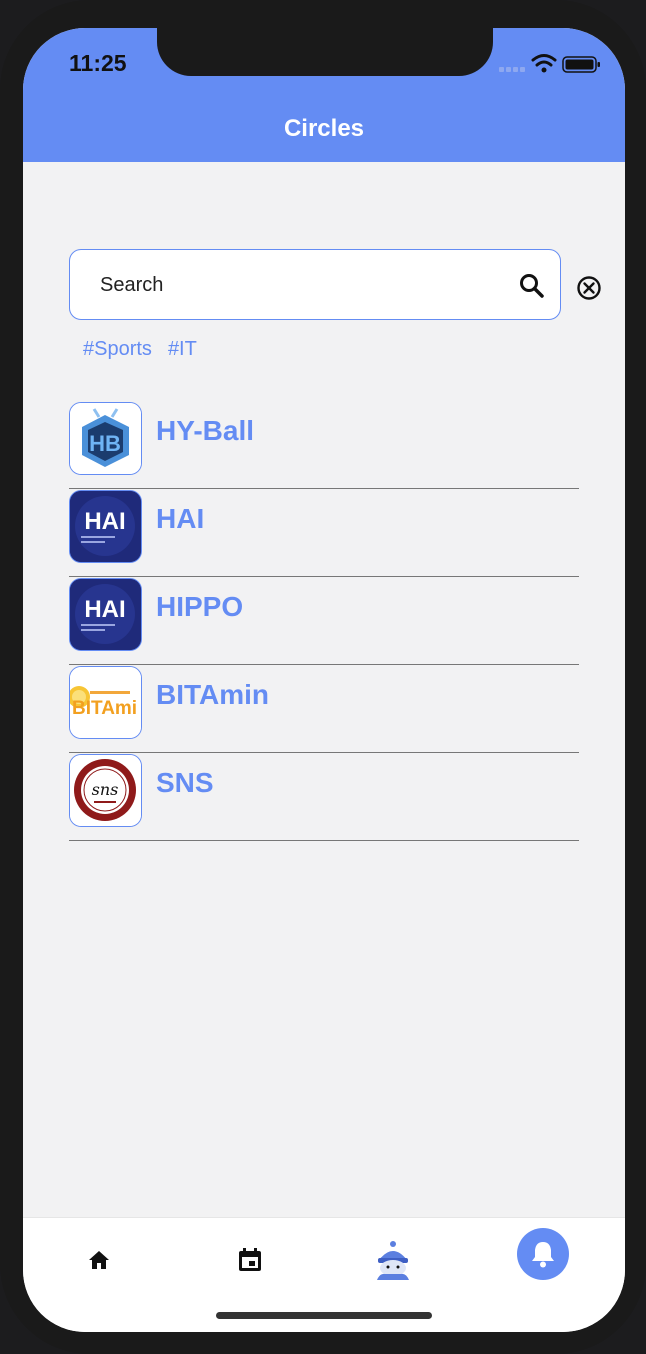  I want to click on search-box, so click(315, 284).